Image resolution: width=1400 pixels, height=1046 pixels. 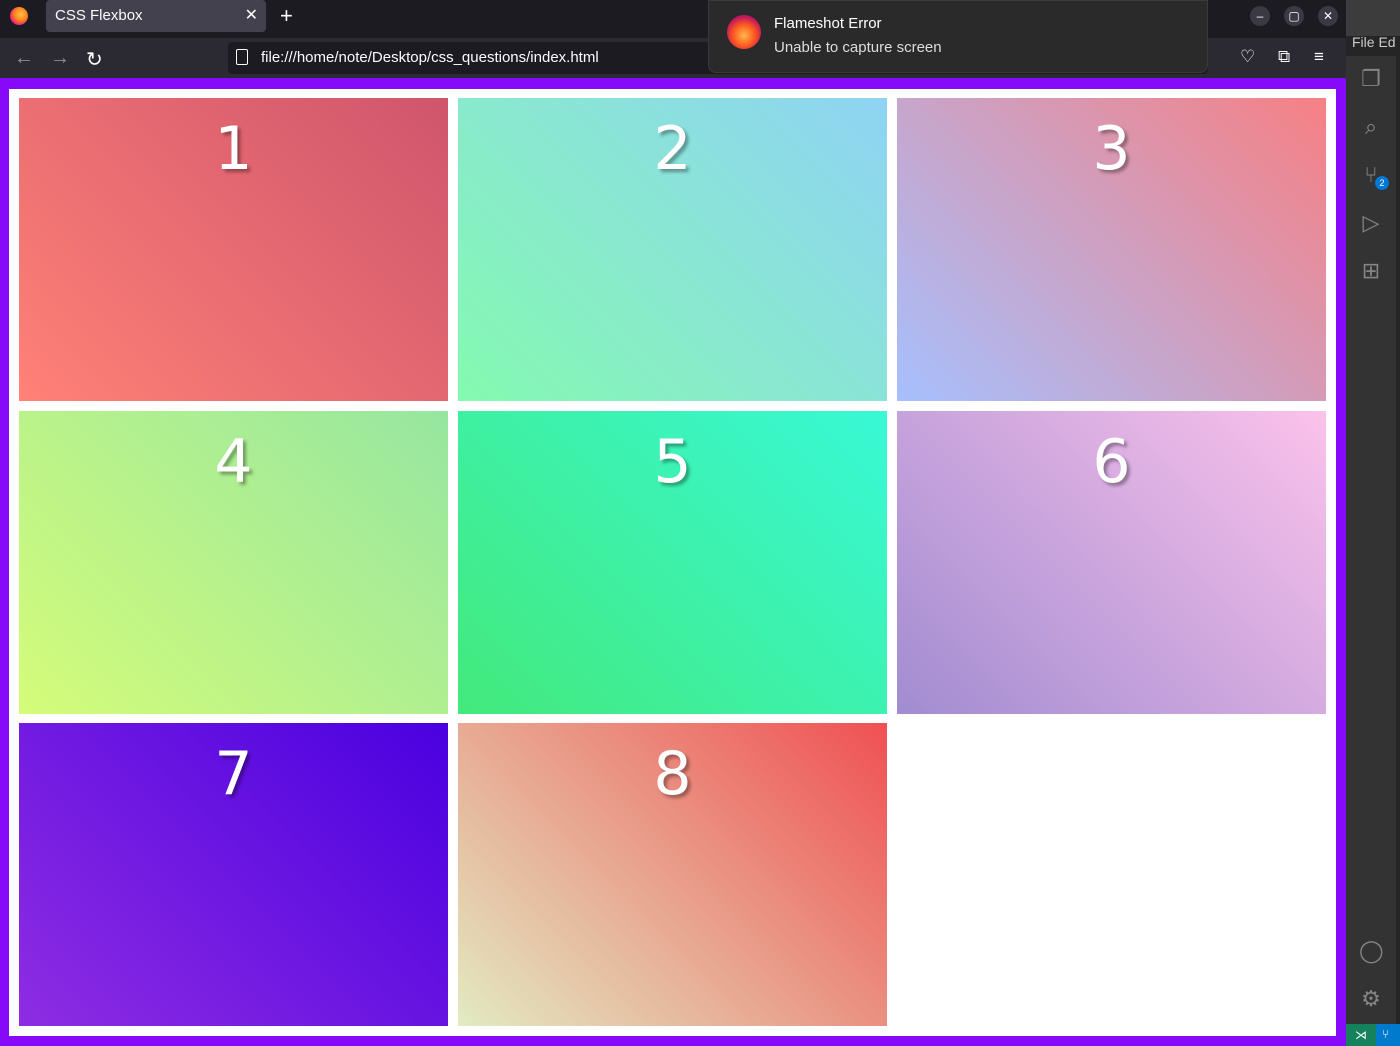 What do you see at coordinates (672, 149) in the screenshot?
I see `box-number: 2` at bounding box center [672, 149].